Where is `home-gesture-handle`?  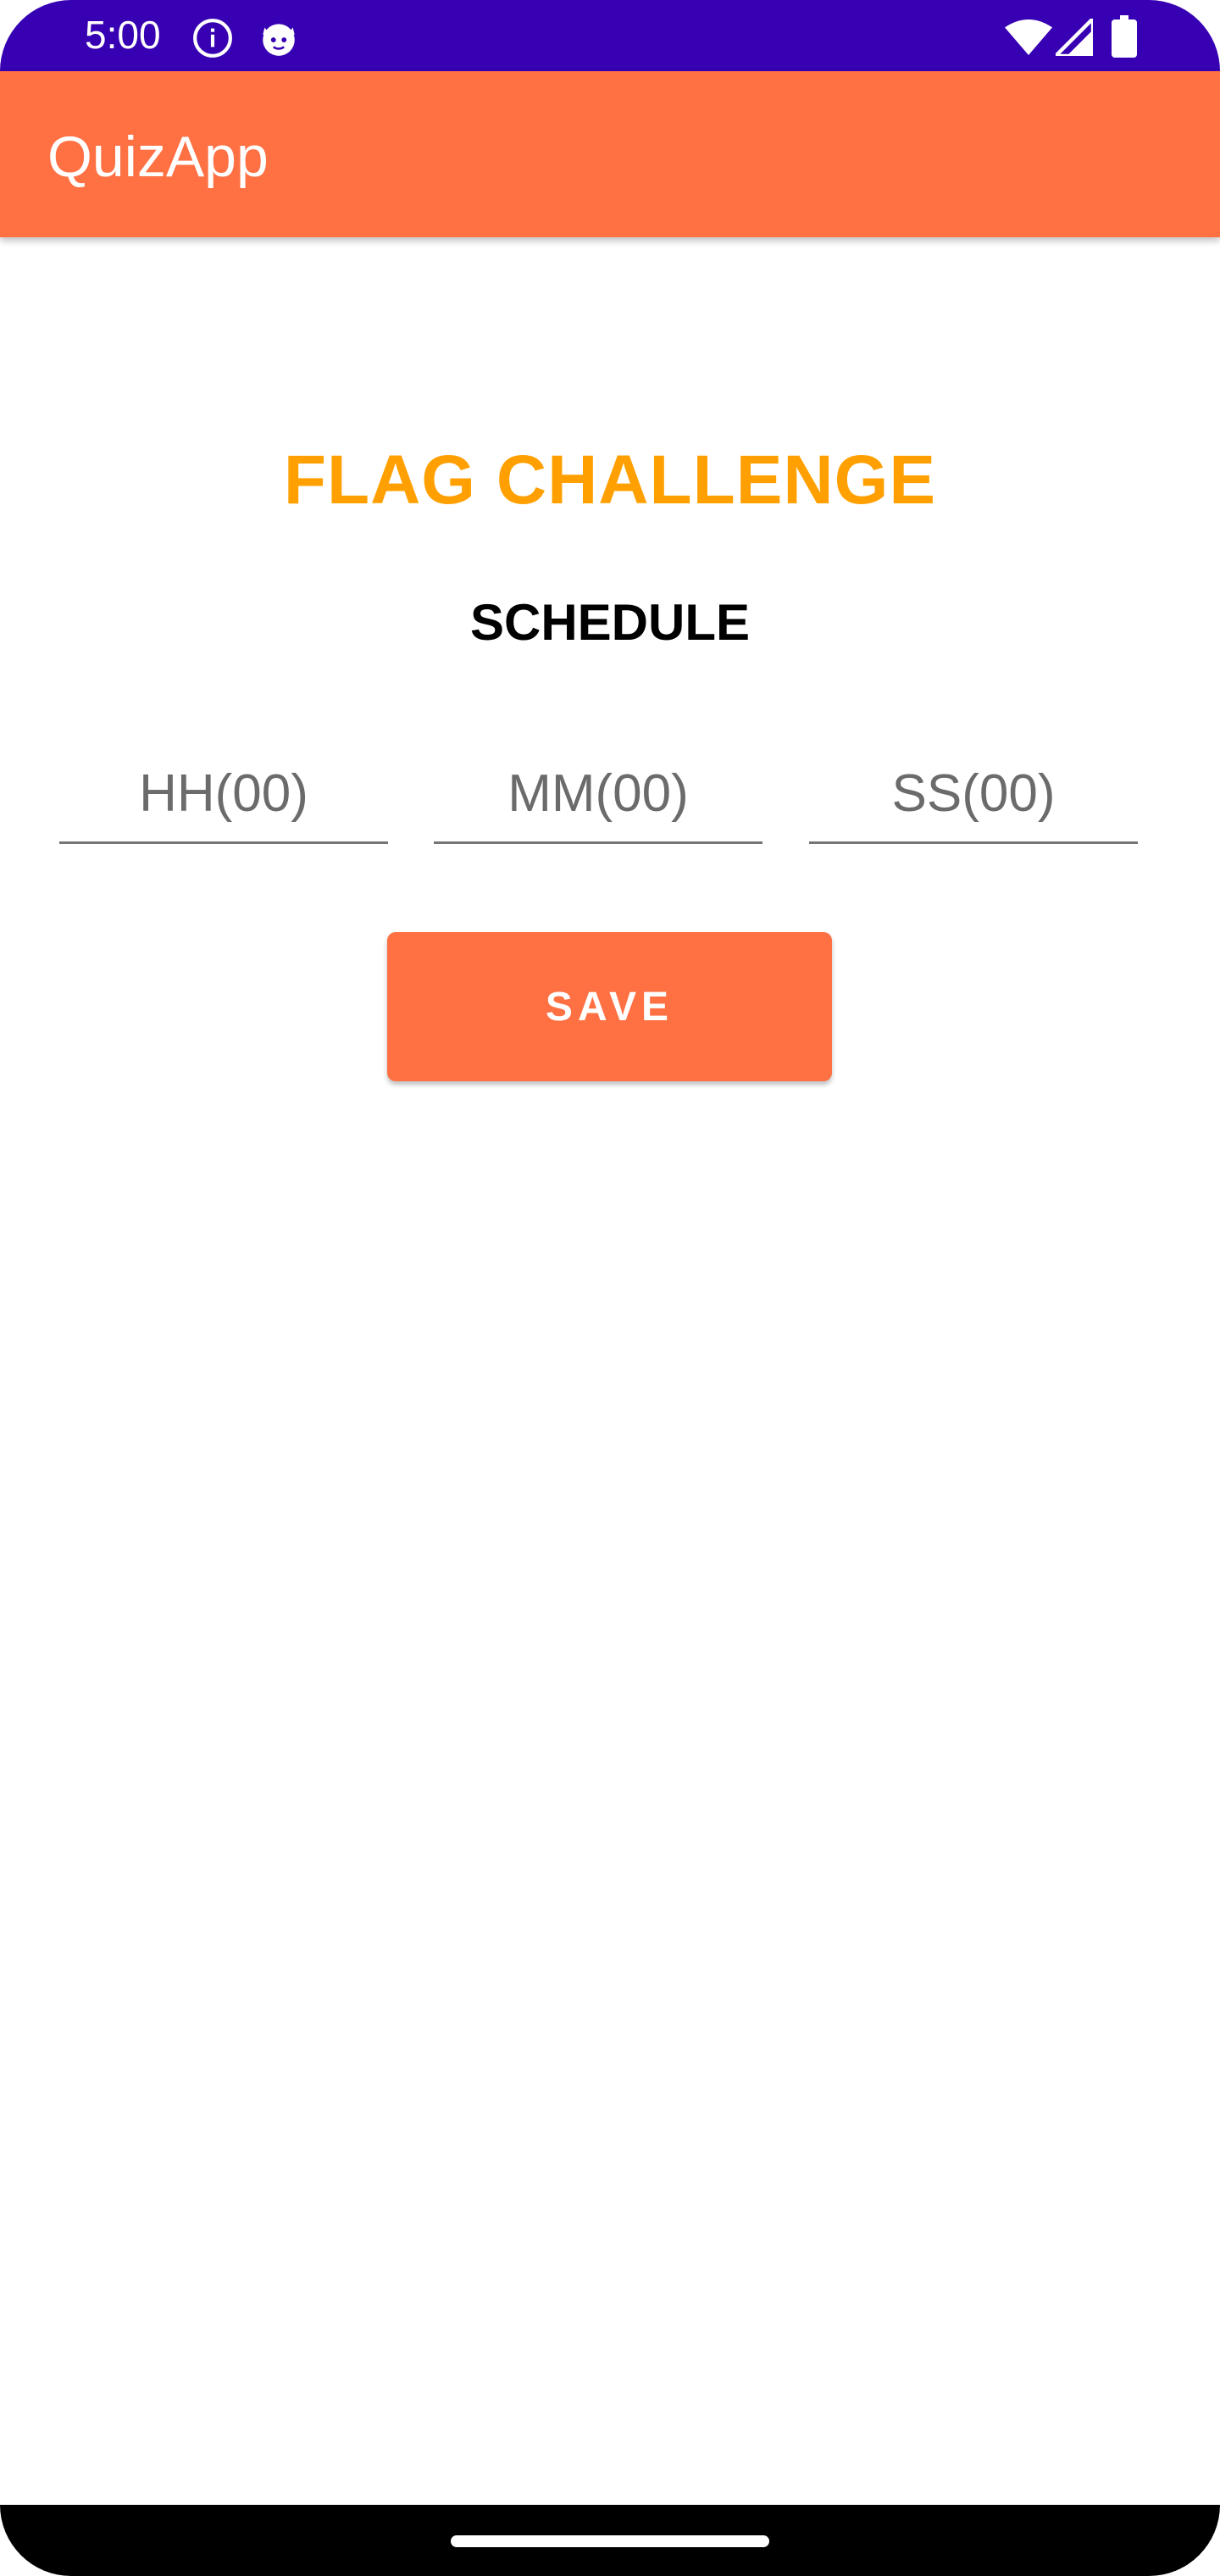 home-gesture-handle is located at coordinates (610, 2541).